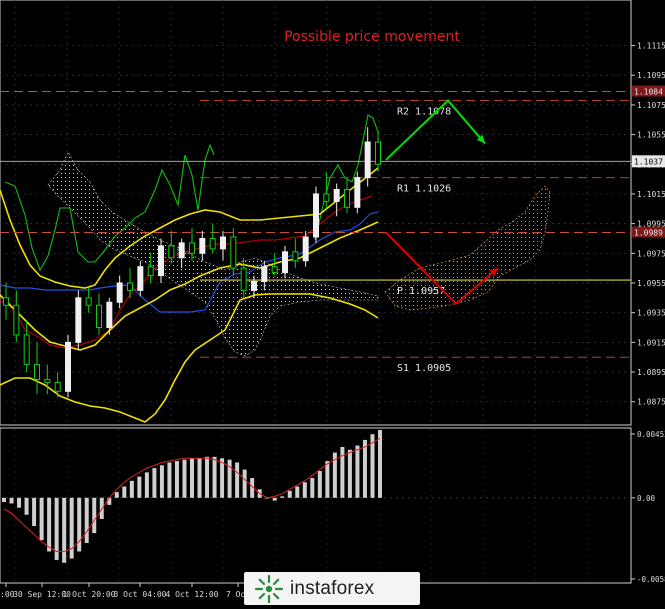 This screenshot has height=609, width=665. What do you see at coordinates (332, 588) in the screenshot?
I see `watermark-text: instaforex` at bounding box center [332, 588].